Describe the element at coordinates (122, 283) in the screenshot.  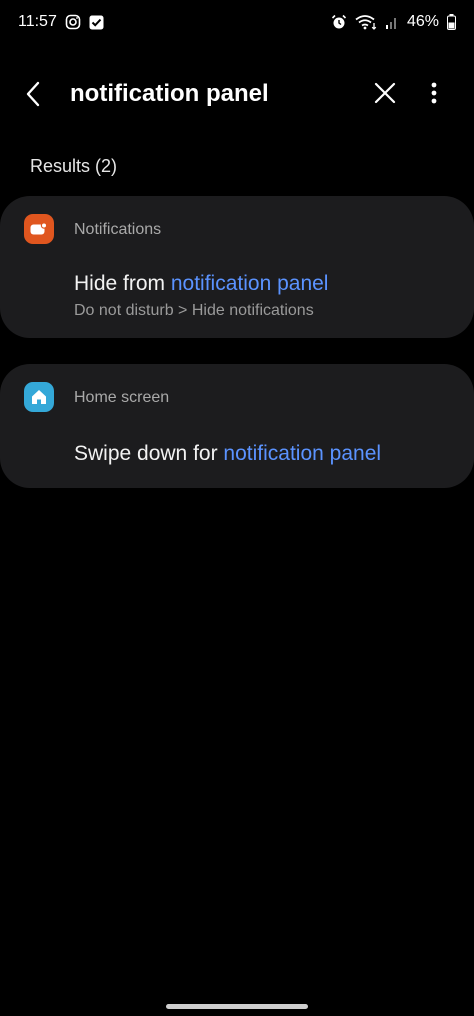
I see `result-title-prefix: Hide from` at that location.